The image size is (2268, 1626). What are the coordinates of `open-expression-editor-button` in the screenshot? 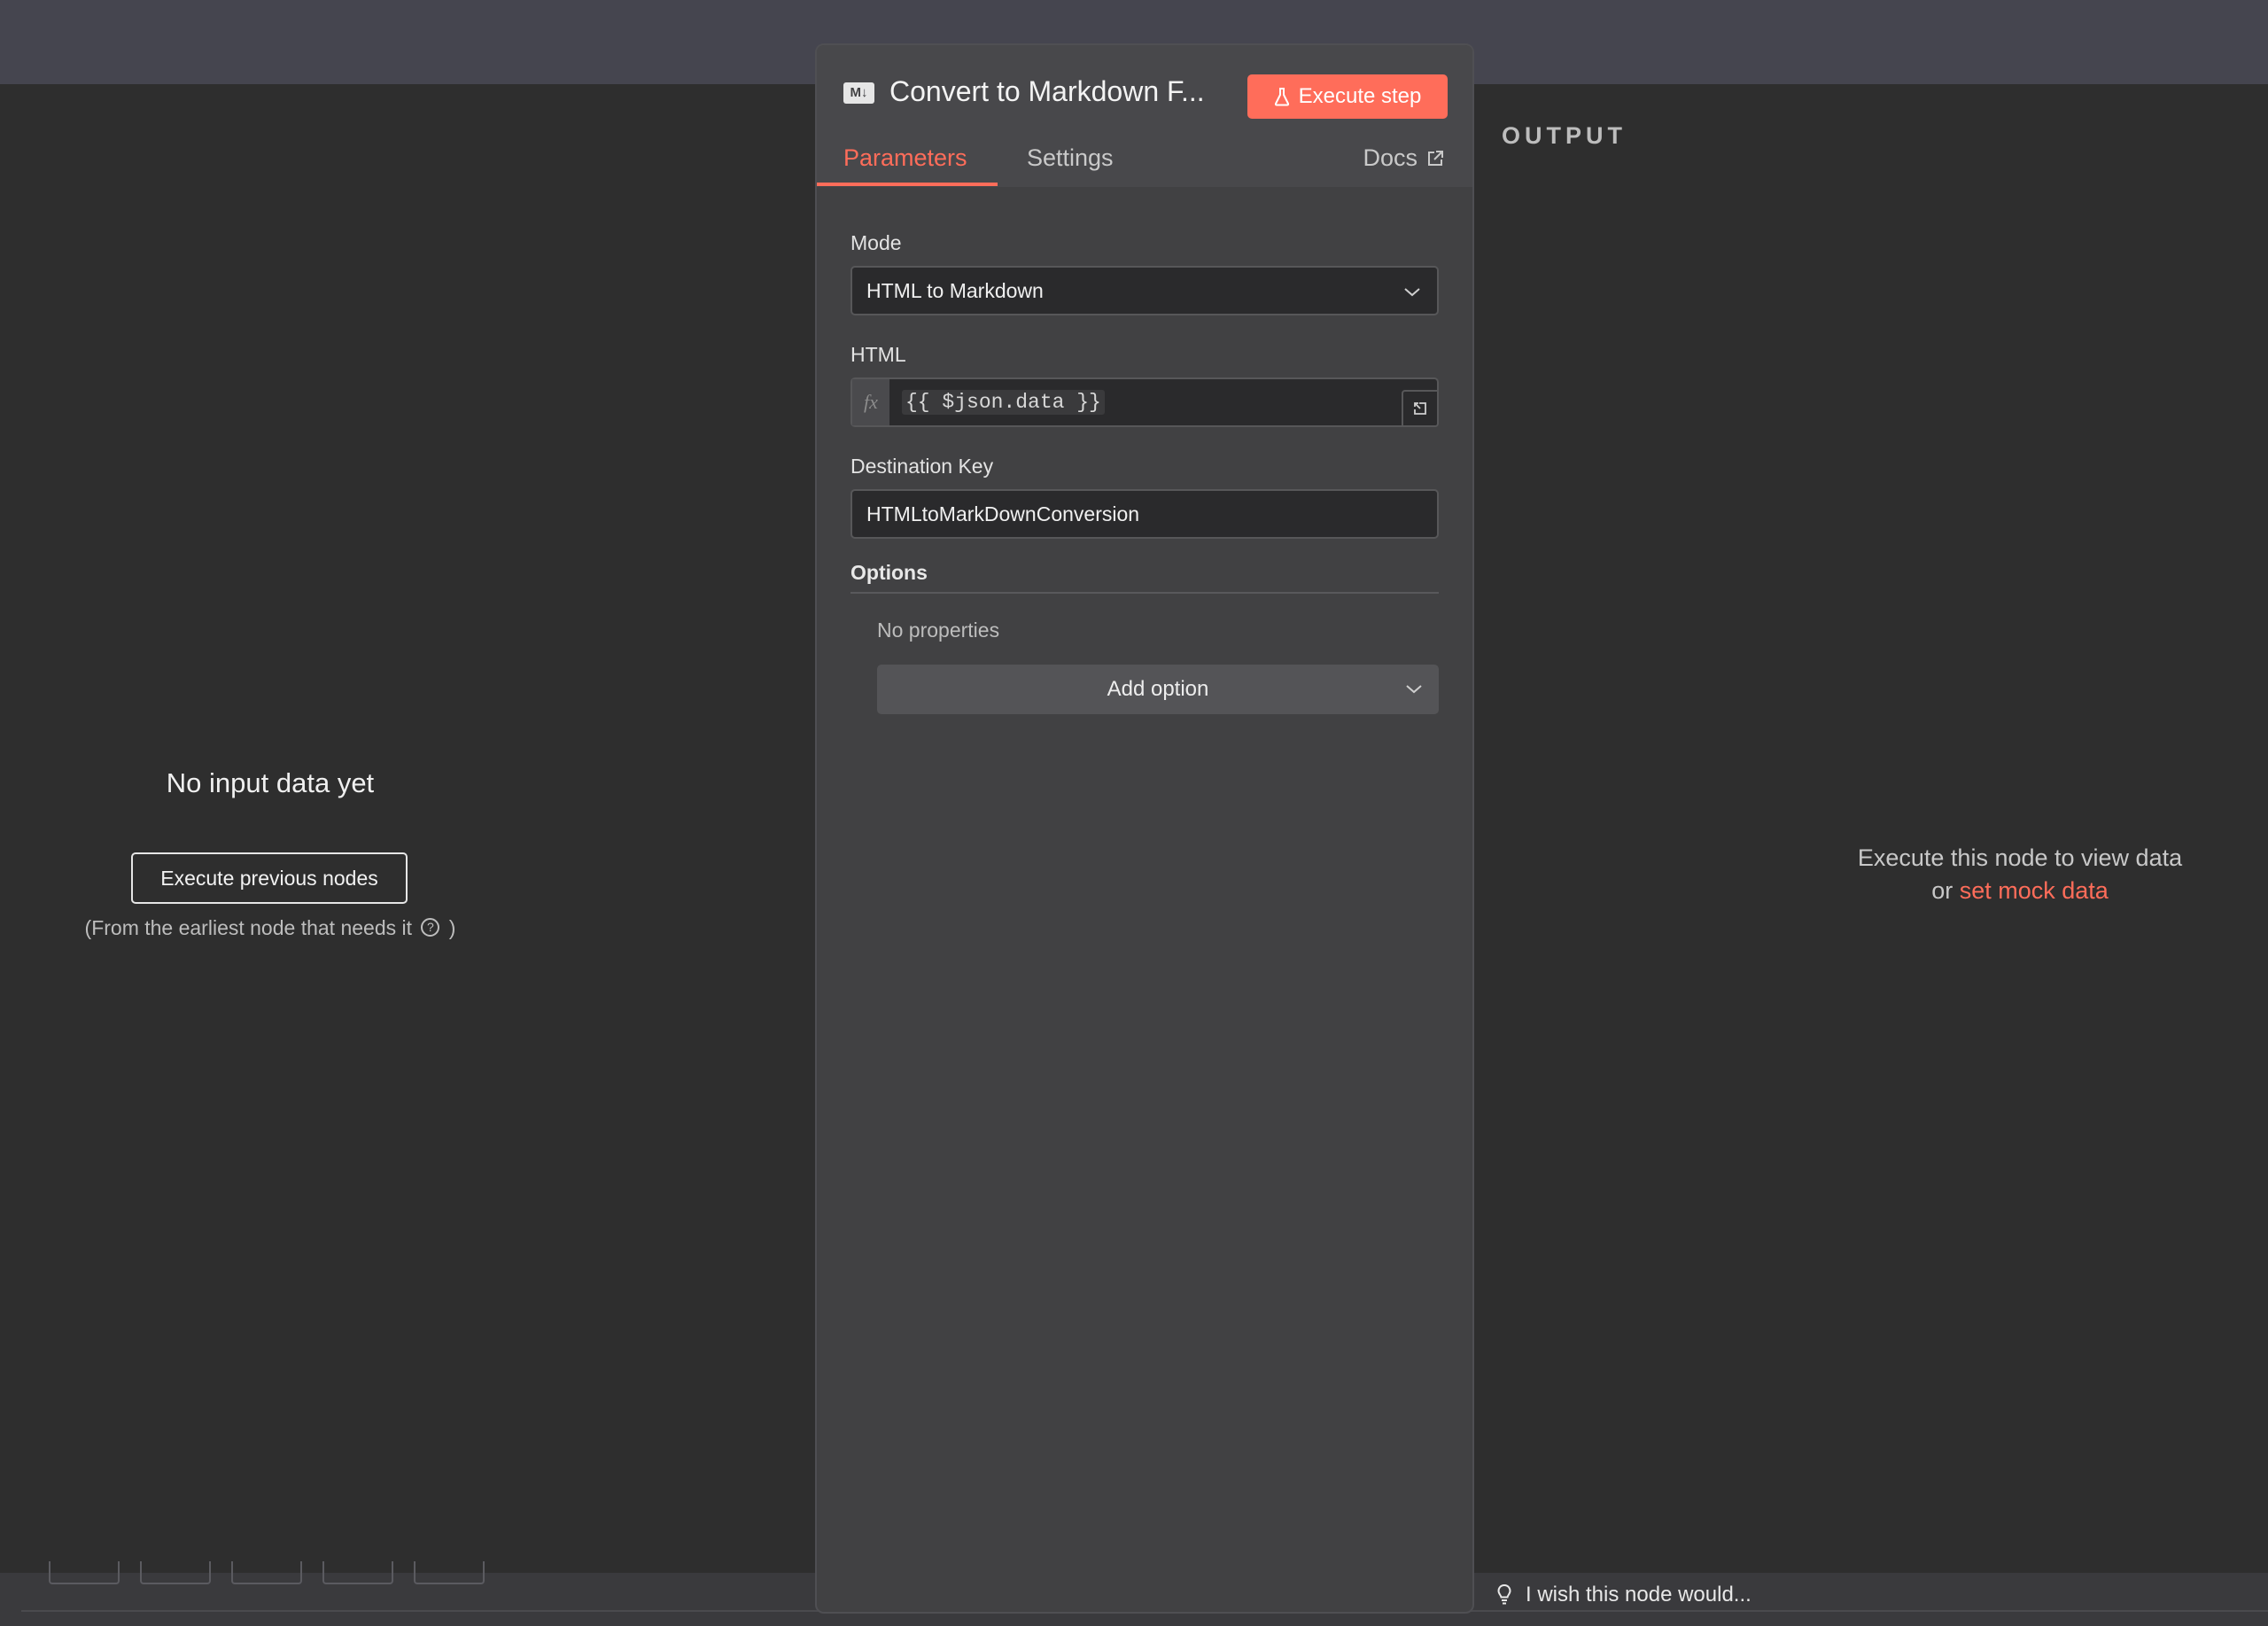 It's located at (1420, 408).